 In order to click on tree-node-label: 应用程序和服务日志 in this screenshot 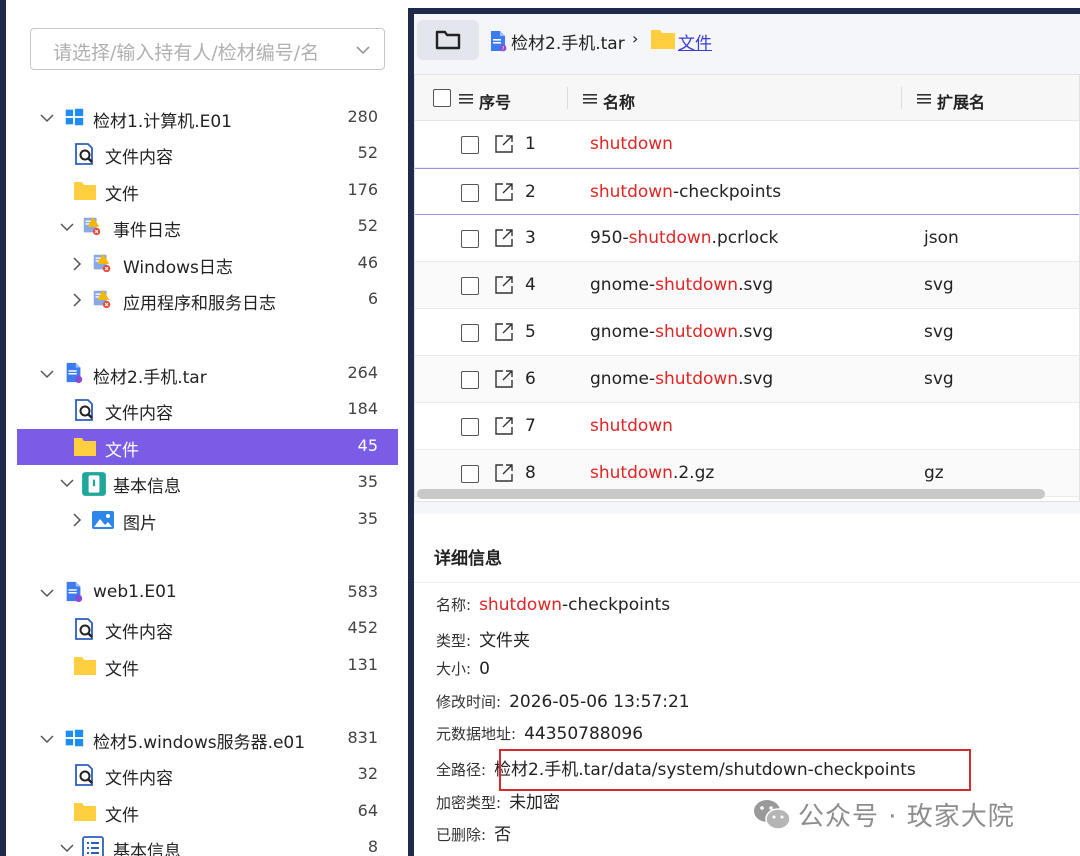, I will do `click(199, 304)`.